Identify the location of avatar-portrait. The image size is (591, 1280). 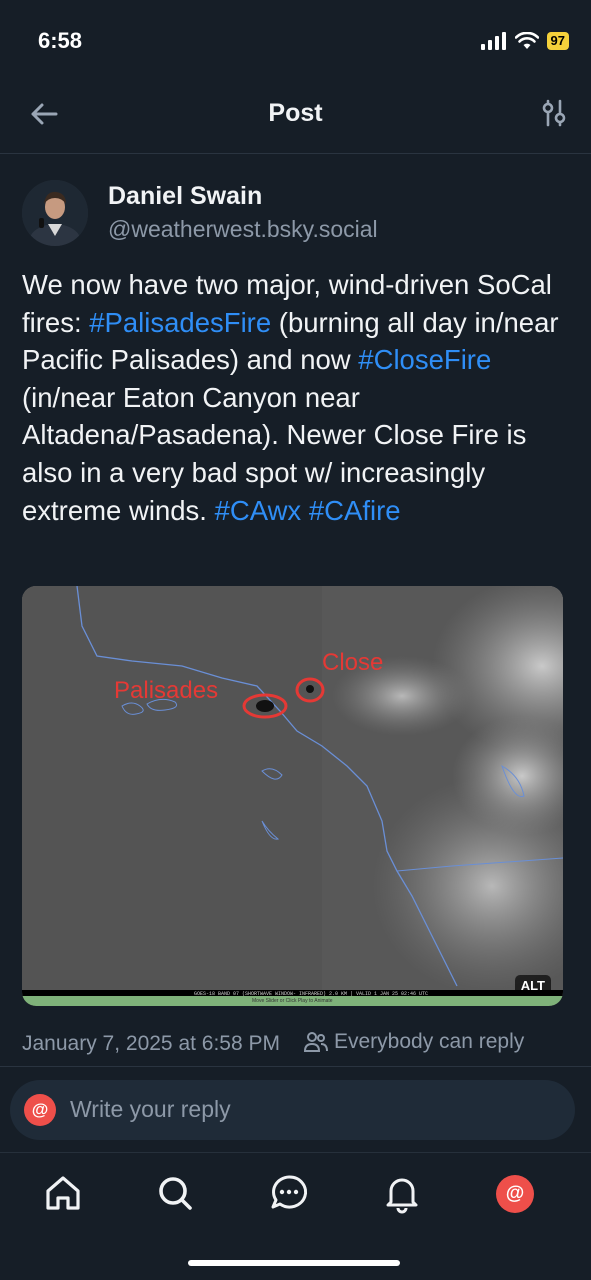
(55, 213).